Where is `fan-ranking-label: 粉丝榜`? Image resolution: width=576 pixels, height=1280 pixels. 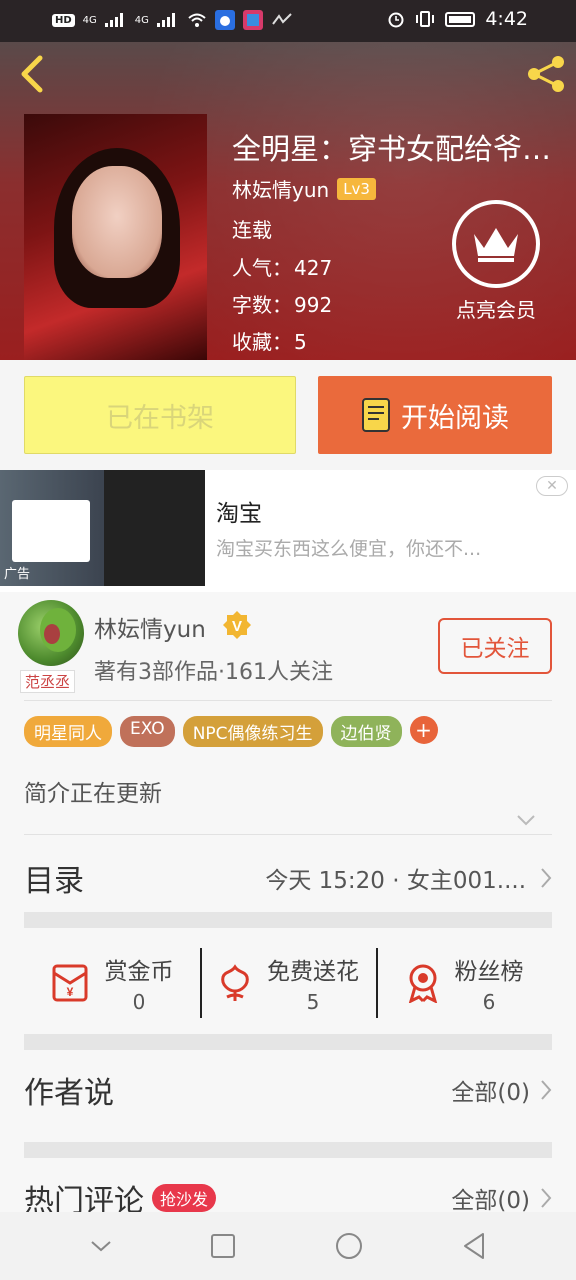
fan-ranking-label: 粉丝榜 is located at coordinates (489, 972).